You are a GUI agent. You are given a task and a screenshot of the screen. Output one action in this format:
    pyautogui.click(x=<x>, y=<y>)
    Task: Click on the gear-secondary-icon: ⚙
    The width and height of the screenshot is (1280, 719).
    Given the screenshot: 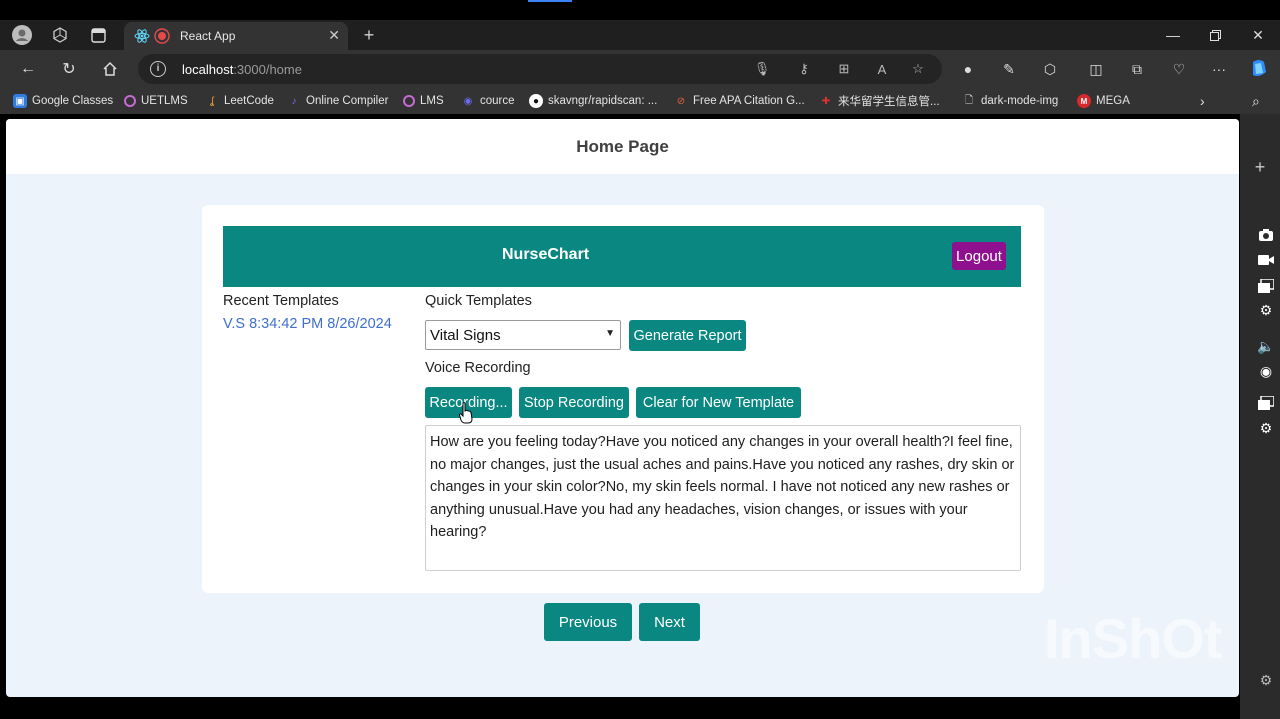 What is the action you would take?
    pyautogui.click(x=1266, y=428)
    